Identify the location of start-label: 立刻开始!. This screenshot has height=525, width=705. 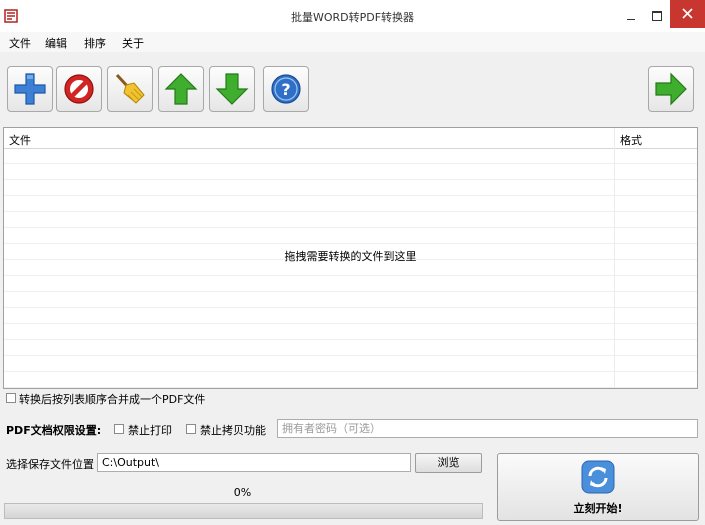
(598, 508).